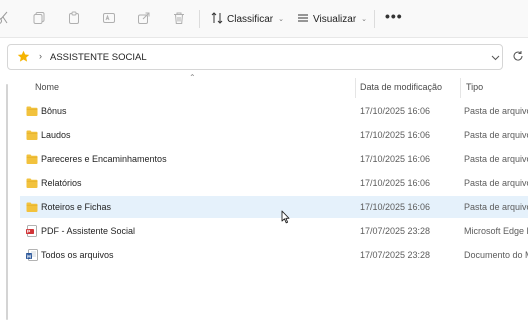 This screenshot has width=528, height=320. Describe the element at coordinates (98, 57) in the screenshot. I see `breadcrumb-current-folder: ASSISTENTE SOCIAL` at that location.